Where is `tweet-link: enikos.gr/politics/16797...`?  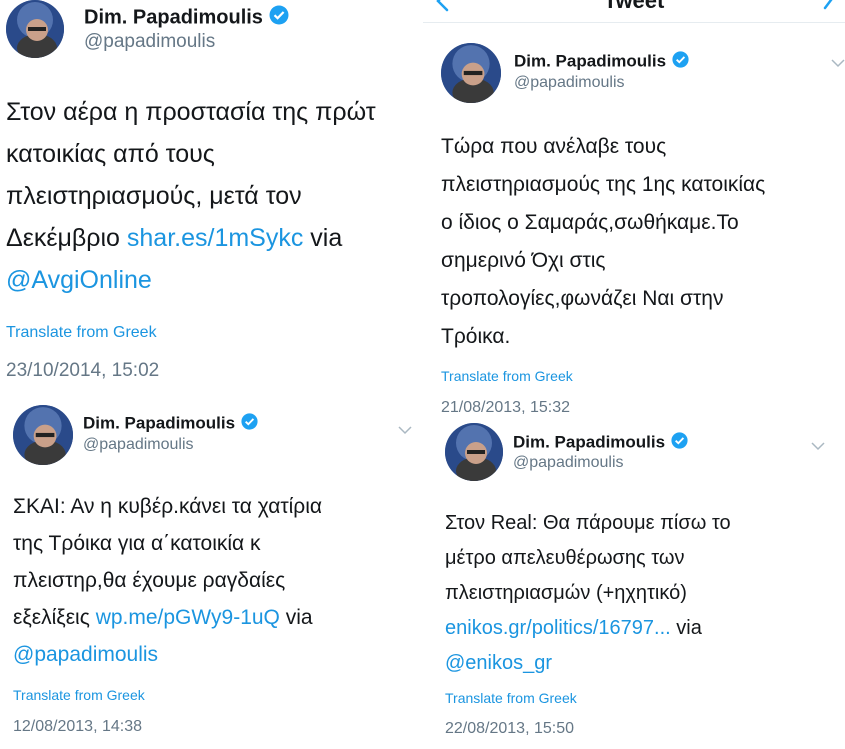
tweet-link: enikos.gr/politics/16797... is located at coordinates (558, 628).